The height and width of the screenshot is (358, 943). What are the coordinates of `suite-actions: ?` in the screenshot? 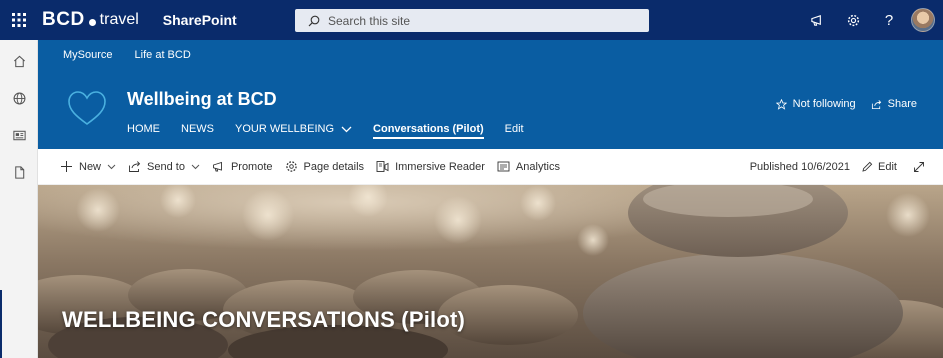 It's located at (871, 20).